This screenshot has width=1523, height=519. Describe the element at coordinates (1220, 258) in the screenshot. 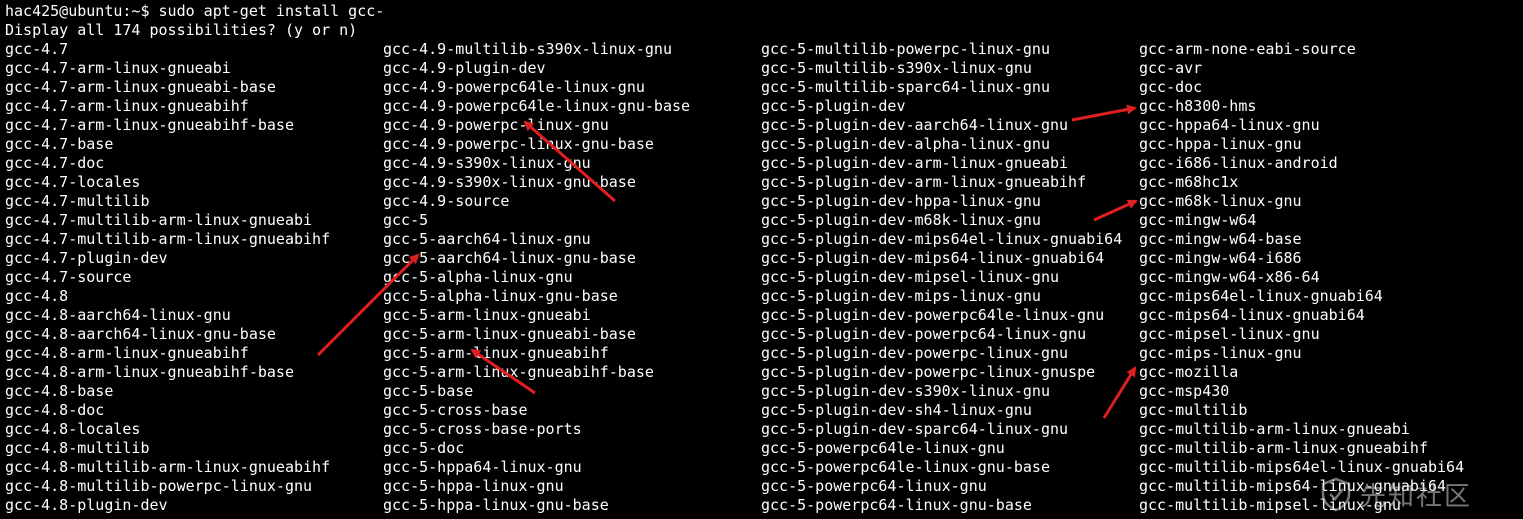

I see `completion-item: gcc-mingw-w64-i686` at that location.